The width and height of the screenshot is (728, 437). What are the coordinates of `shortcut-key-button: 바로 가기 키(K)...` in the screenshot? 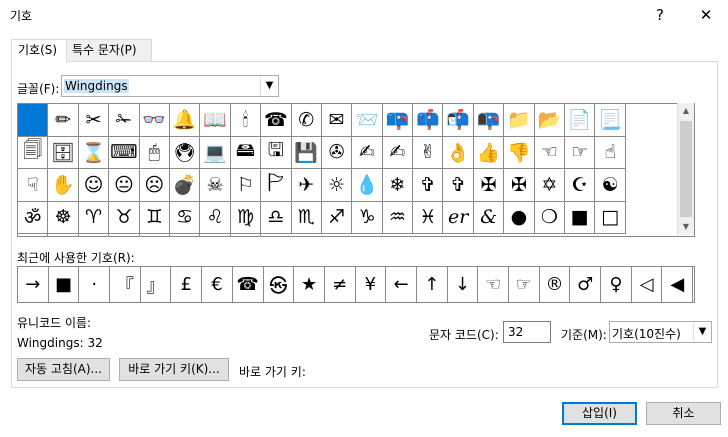 It's located at (174, 369).